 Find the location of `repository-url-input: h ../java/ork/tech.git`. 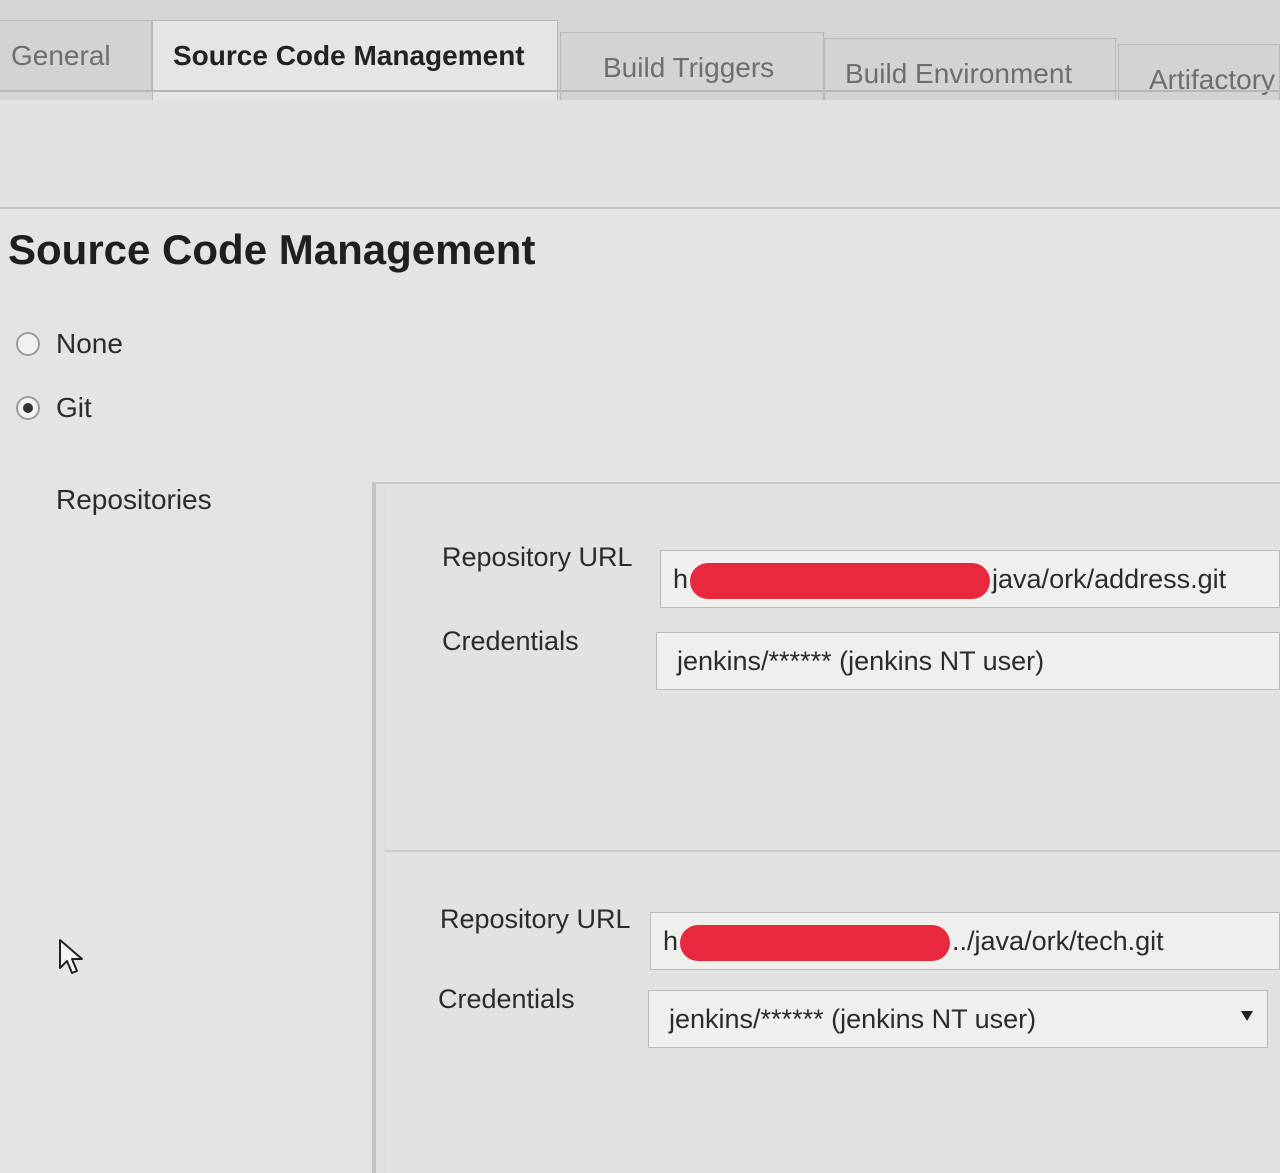

repository-url-input: h ../java/ork/tech.git is located at coordinates (965, 941).